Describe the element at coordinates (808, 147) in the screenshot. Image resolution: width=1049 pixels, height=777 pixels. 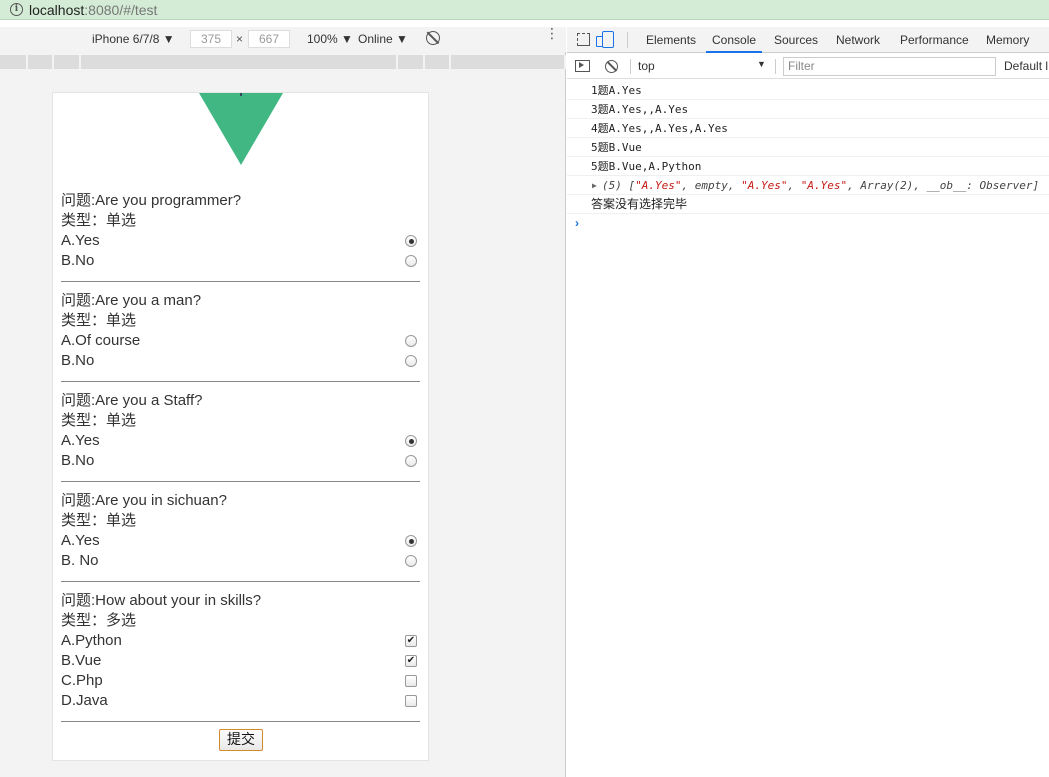
I see `console-message: 5题B.Vue` at that location.